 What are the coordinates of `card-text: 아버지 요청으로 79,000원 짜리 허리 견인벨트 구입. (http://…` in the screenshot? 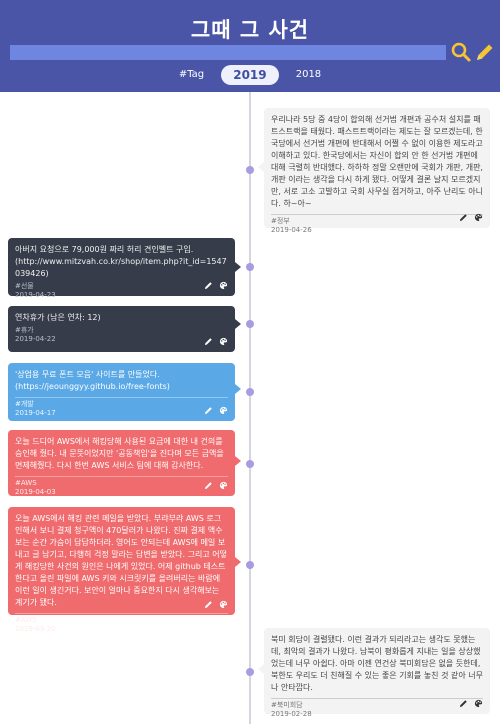 It's located at (121, 261).